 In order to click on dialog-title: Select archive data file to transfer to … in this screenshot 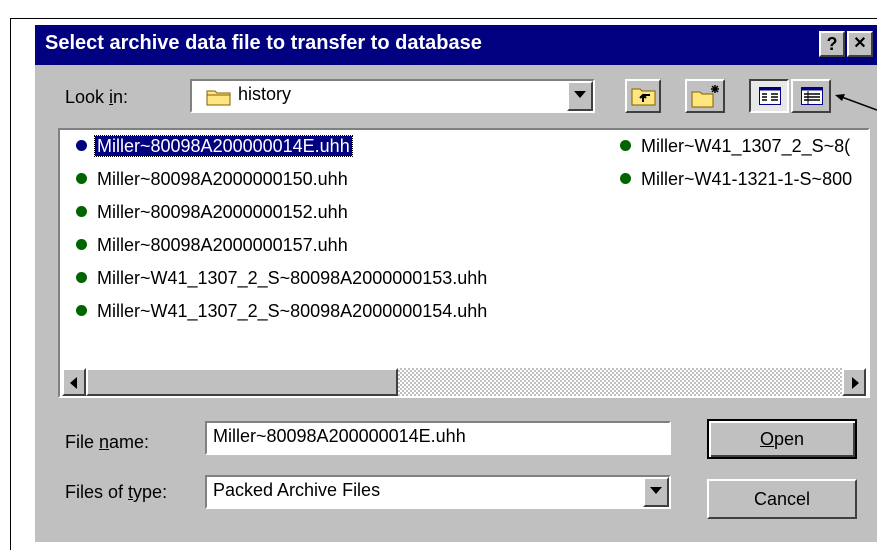, I will do `click(263, 43)`.